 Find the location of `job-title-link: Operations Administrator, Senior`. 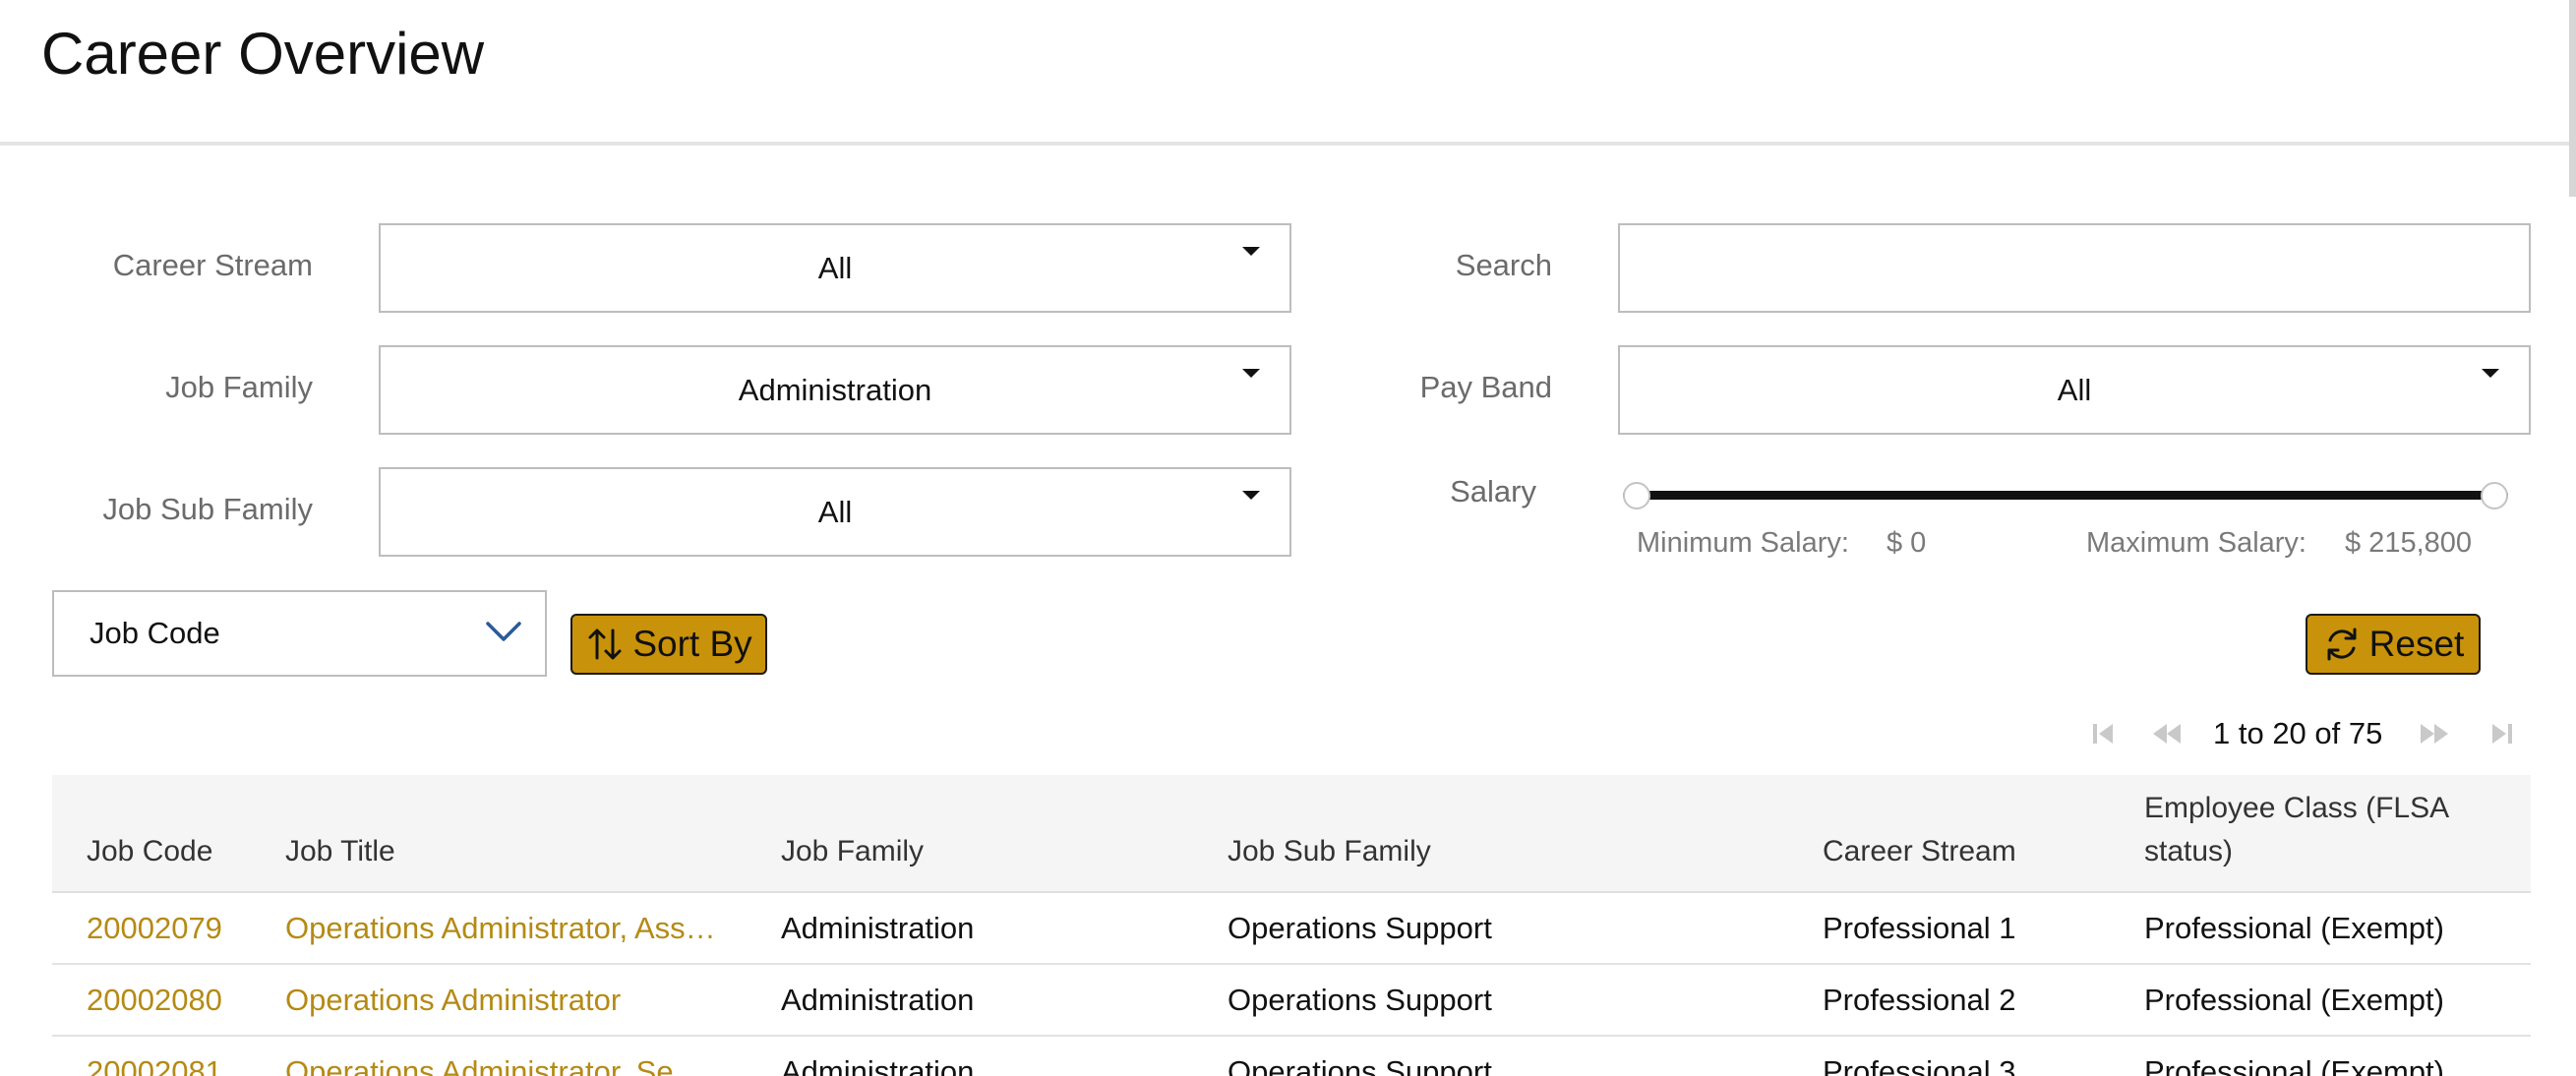

job-title-link: Operations Administrator, Senior is located at coordinates (501, 1065).